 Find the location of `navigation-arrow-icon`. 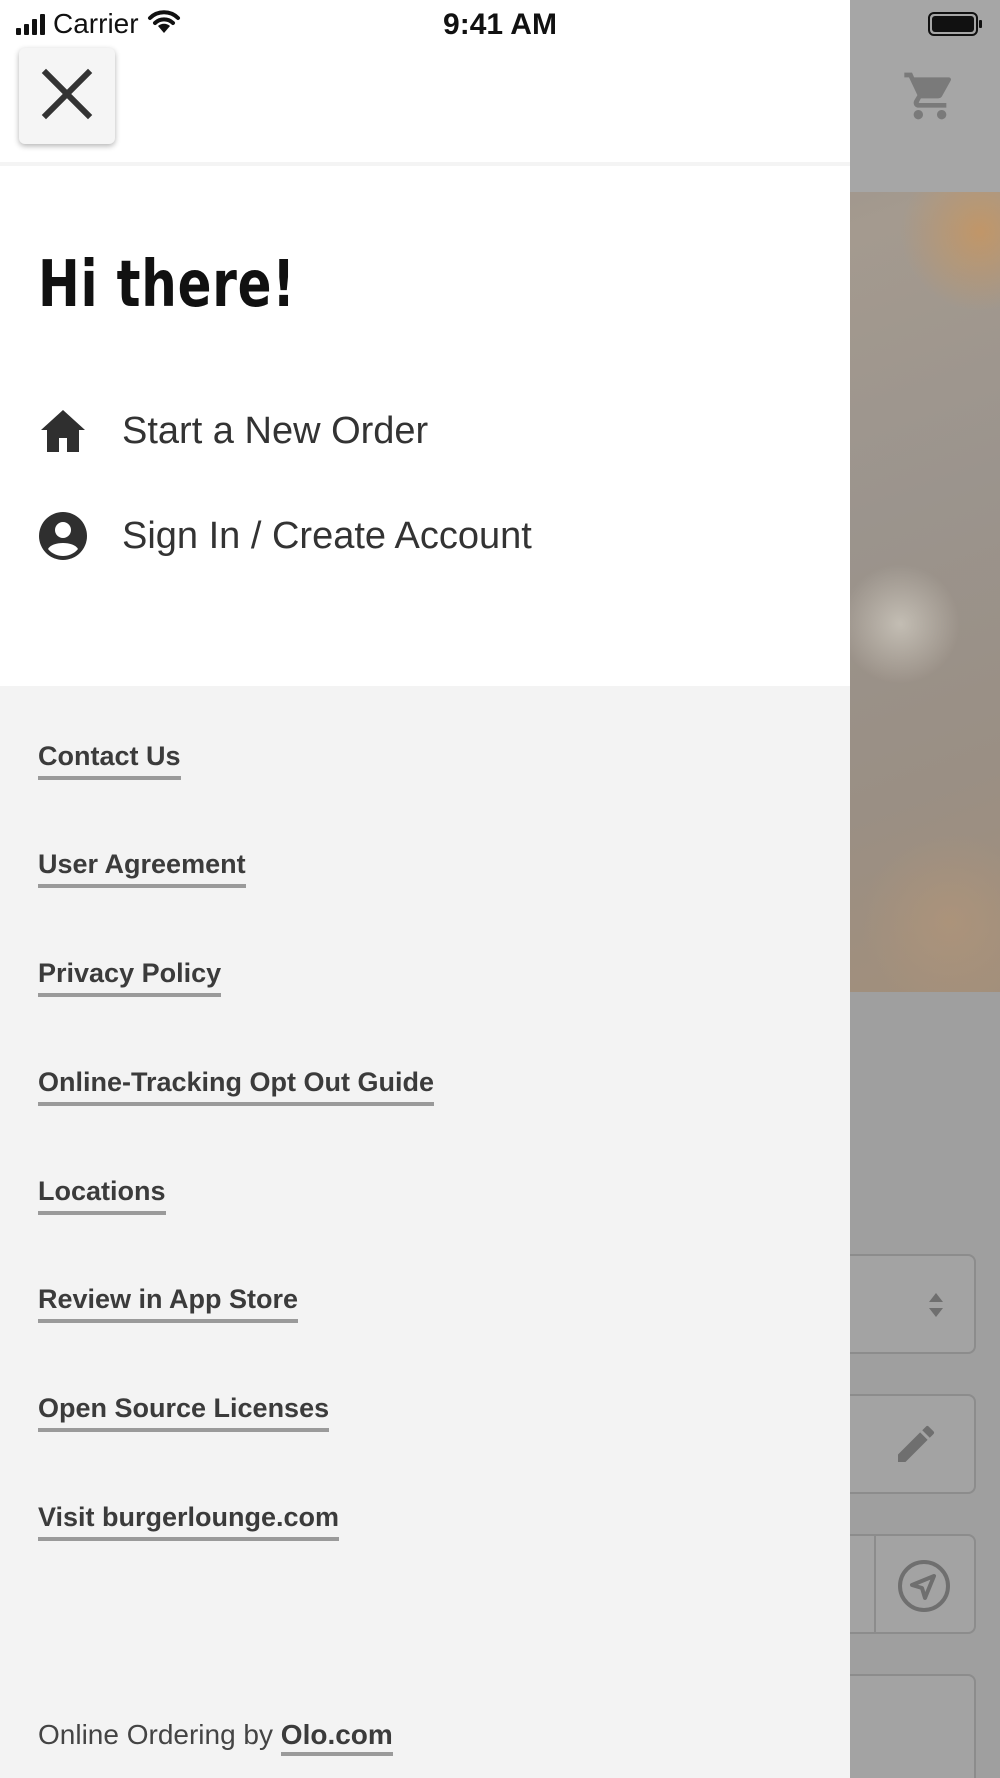

navigation-arrow-icon is located at coordinates (924, 1588).